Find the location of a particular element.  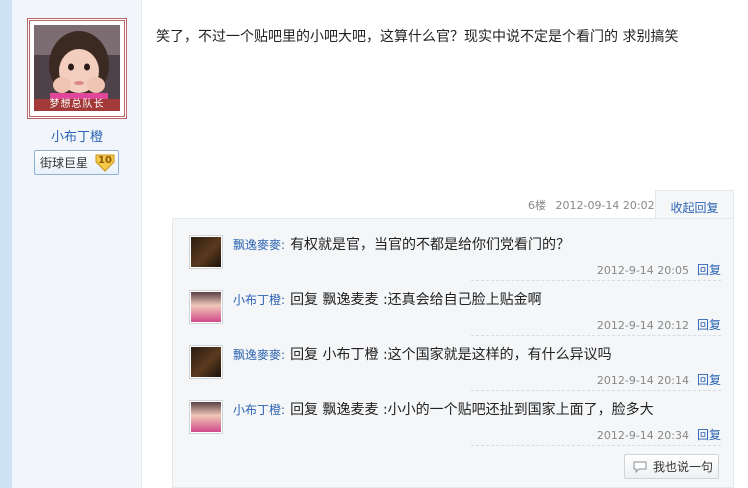

post-floor: 6楼 is located at coordinates (537, 205).